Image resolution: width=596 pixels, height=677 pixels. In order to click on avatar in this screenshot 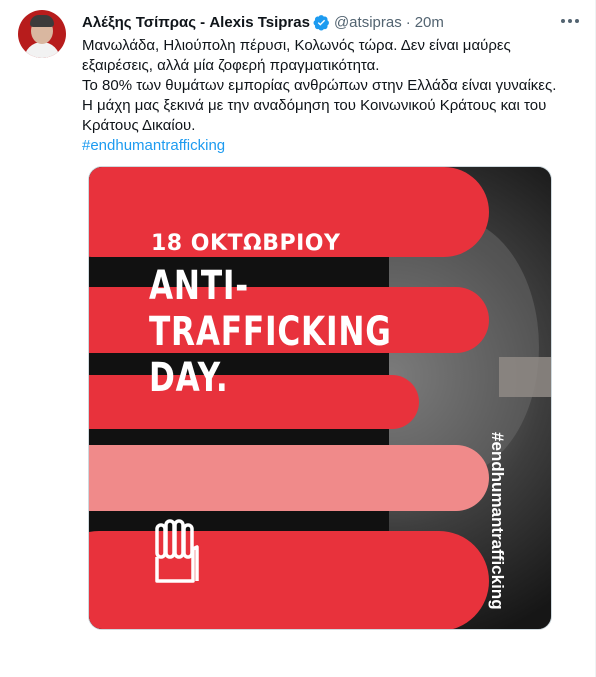, I will do `click(42, 34)`.